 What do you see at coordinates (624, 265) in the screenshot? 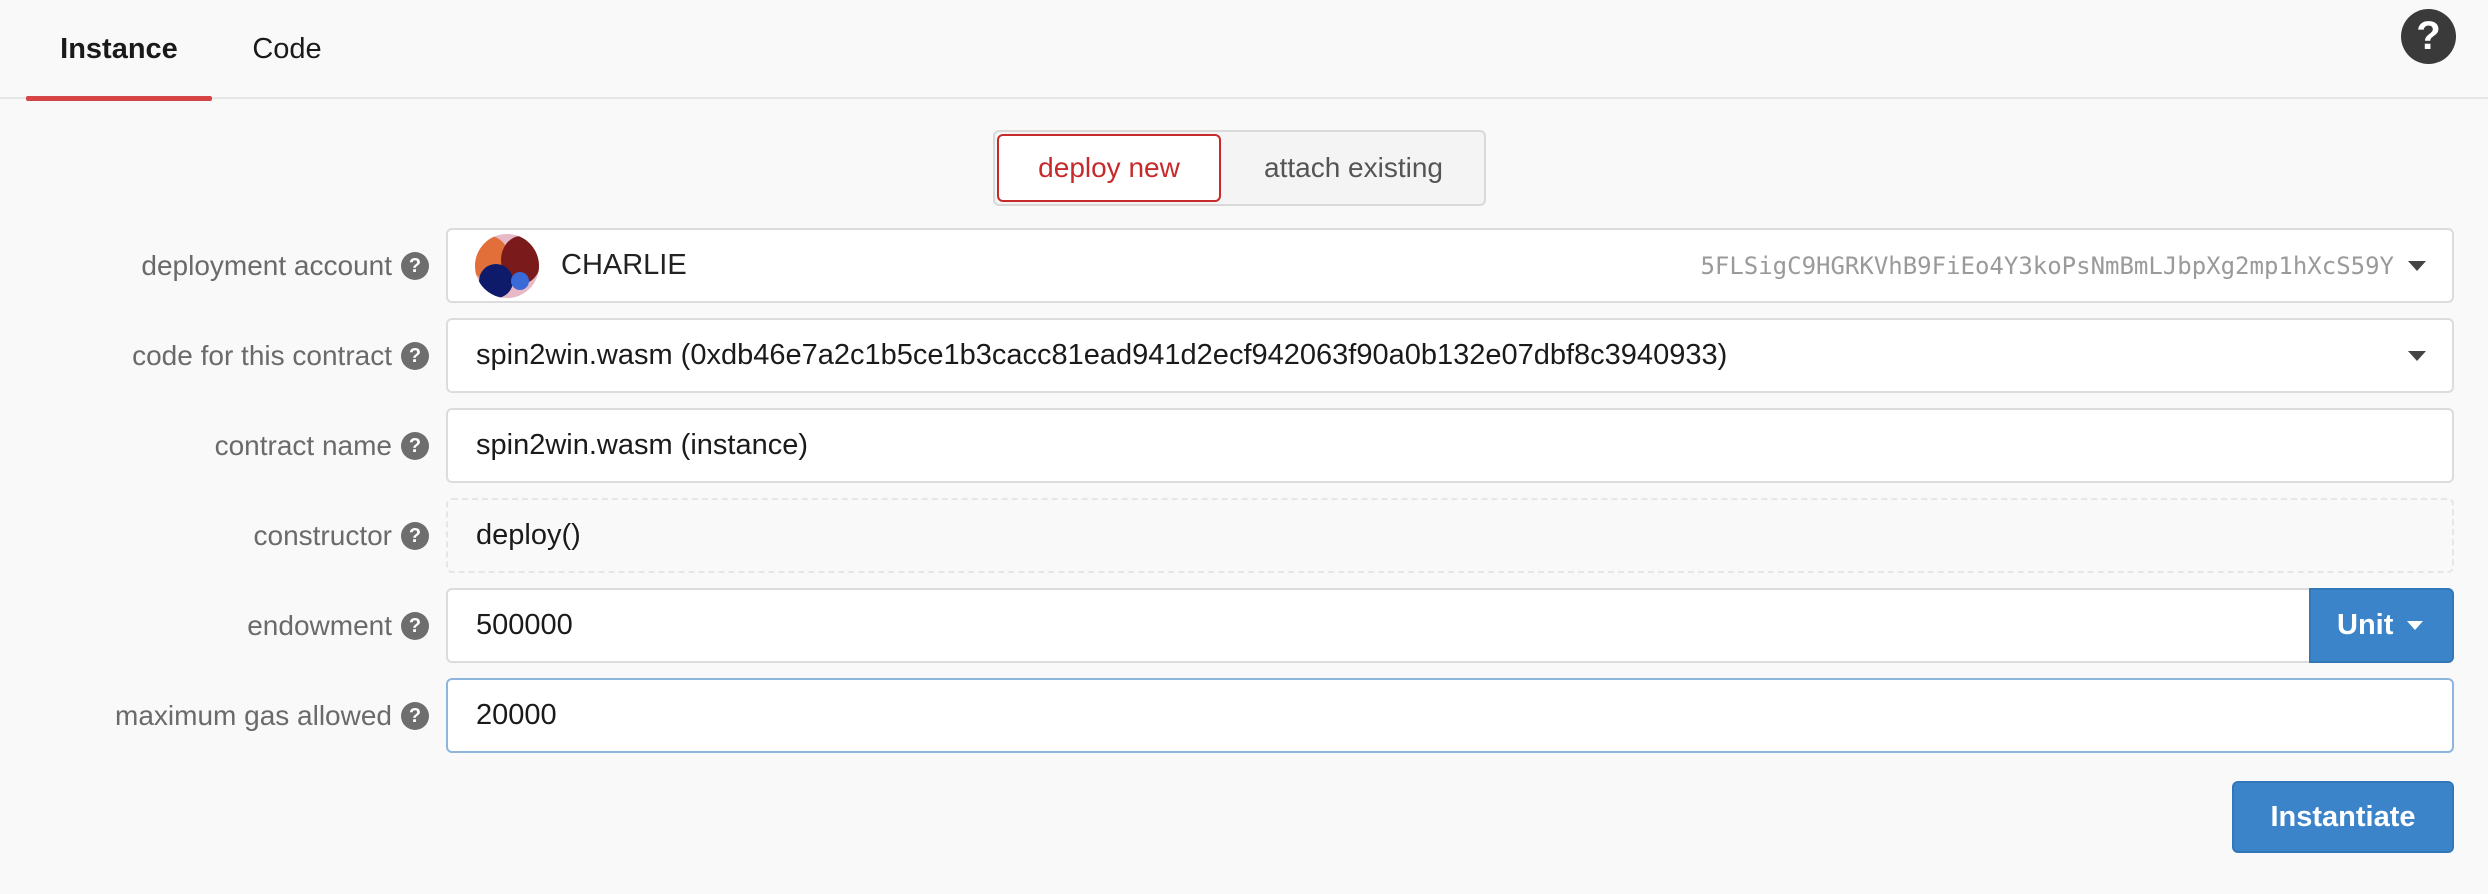
I see `account-name: CHARLIE` at bounding box center [624, 265].